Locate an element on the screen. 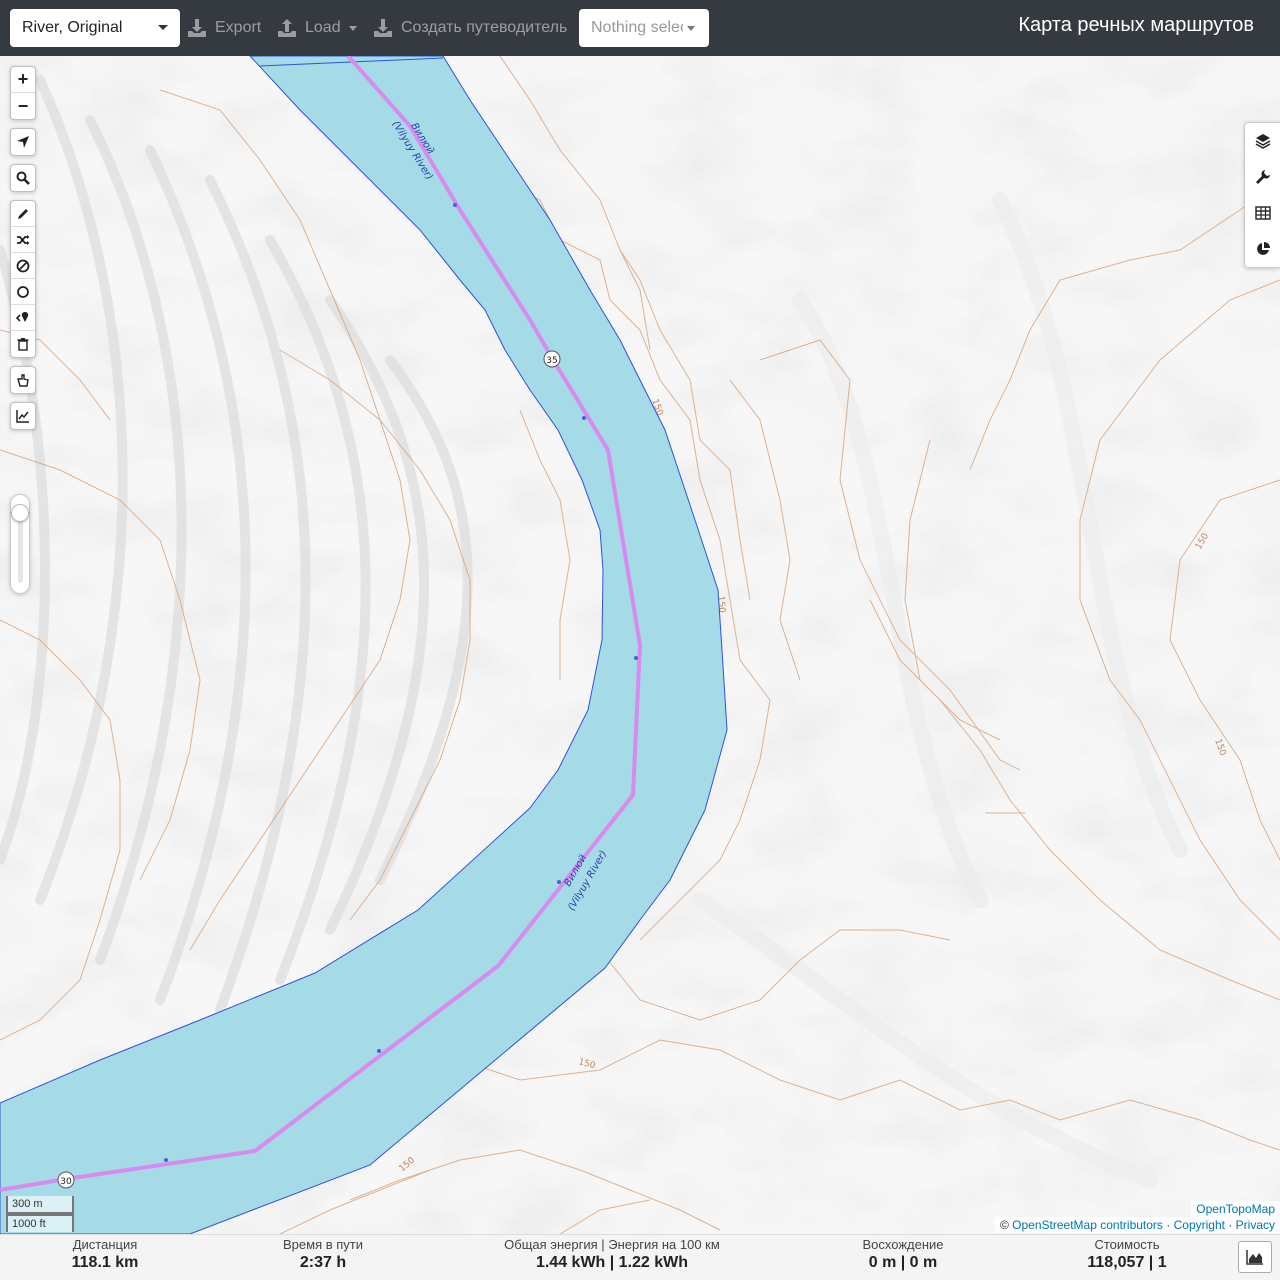  waypoint-marker: 35 is located at coordinates (552, 359).